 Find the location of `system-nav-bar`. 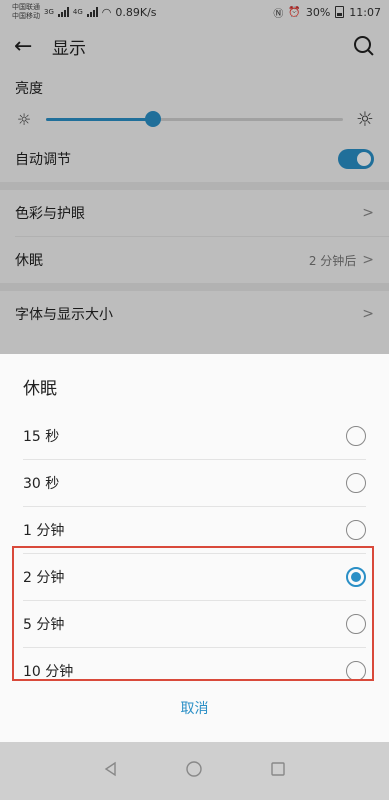

system-nav-bar is located at coordinates (194, 771).